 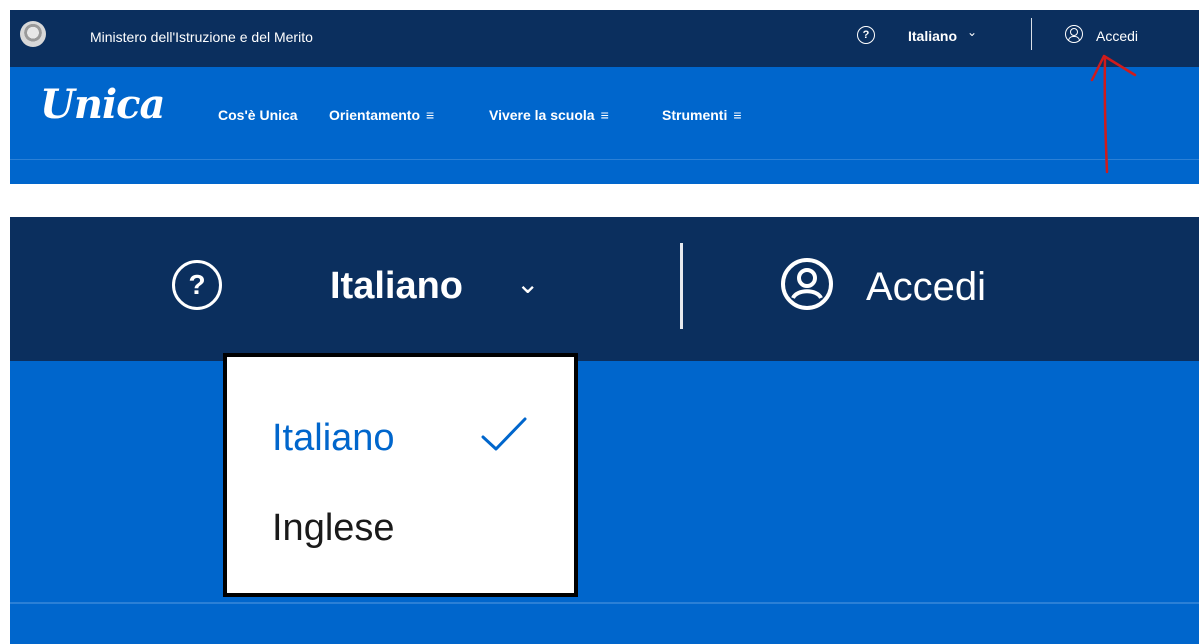 I want to click on language-dropdown: Italiano Inglese, so click(x=400, y=475).